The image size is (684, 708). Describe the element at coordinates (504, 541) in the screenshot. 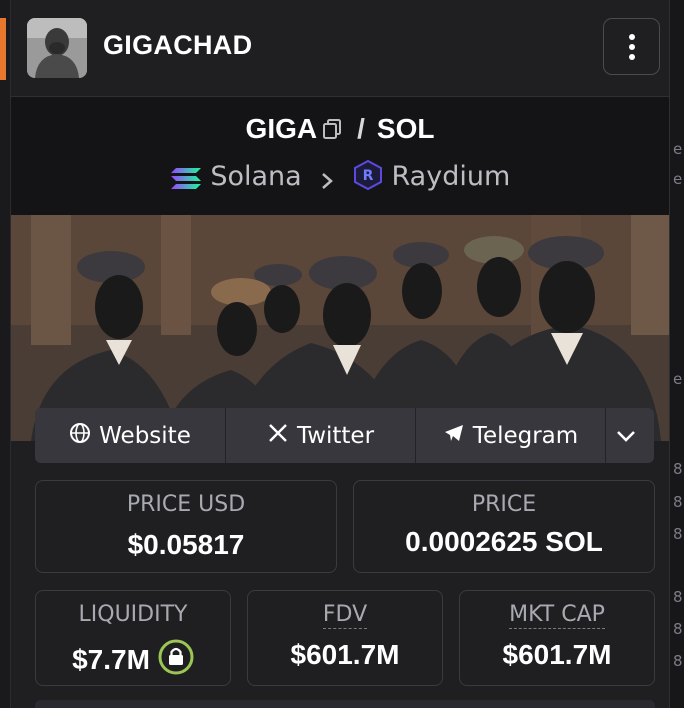

I see `price-native-value: 0.0002625 SOL` at that location.